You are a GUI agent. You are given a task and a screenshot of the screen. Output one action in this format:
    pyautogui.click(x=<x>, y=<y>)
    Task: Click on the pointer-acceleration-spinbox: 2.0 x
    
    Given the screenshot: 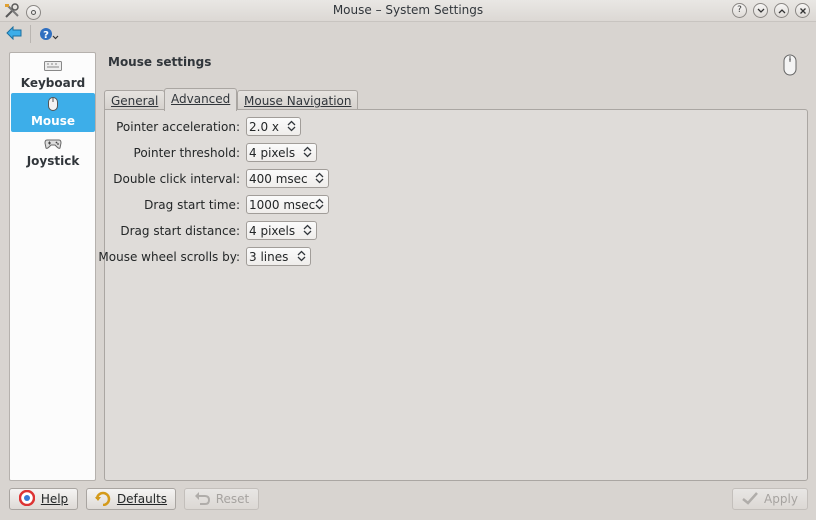 What is the action you would take?
    pyautogui.click(x=273, y=126)
    